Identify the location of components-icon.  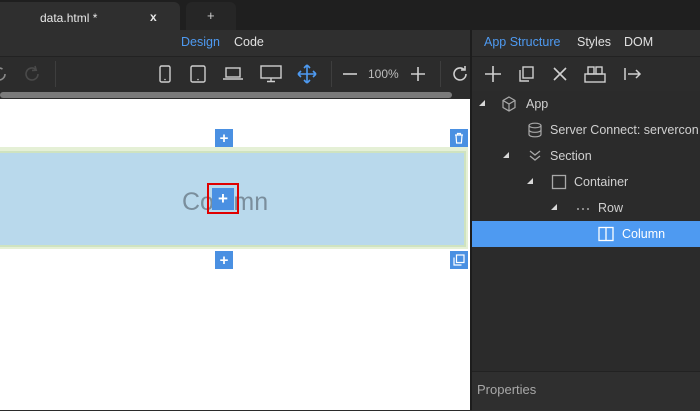
(595, 74).